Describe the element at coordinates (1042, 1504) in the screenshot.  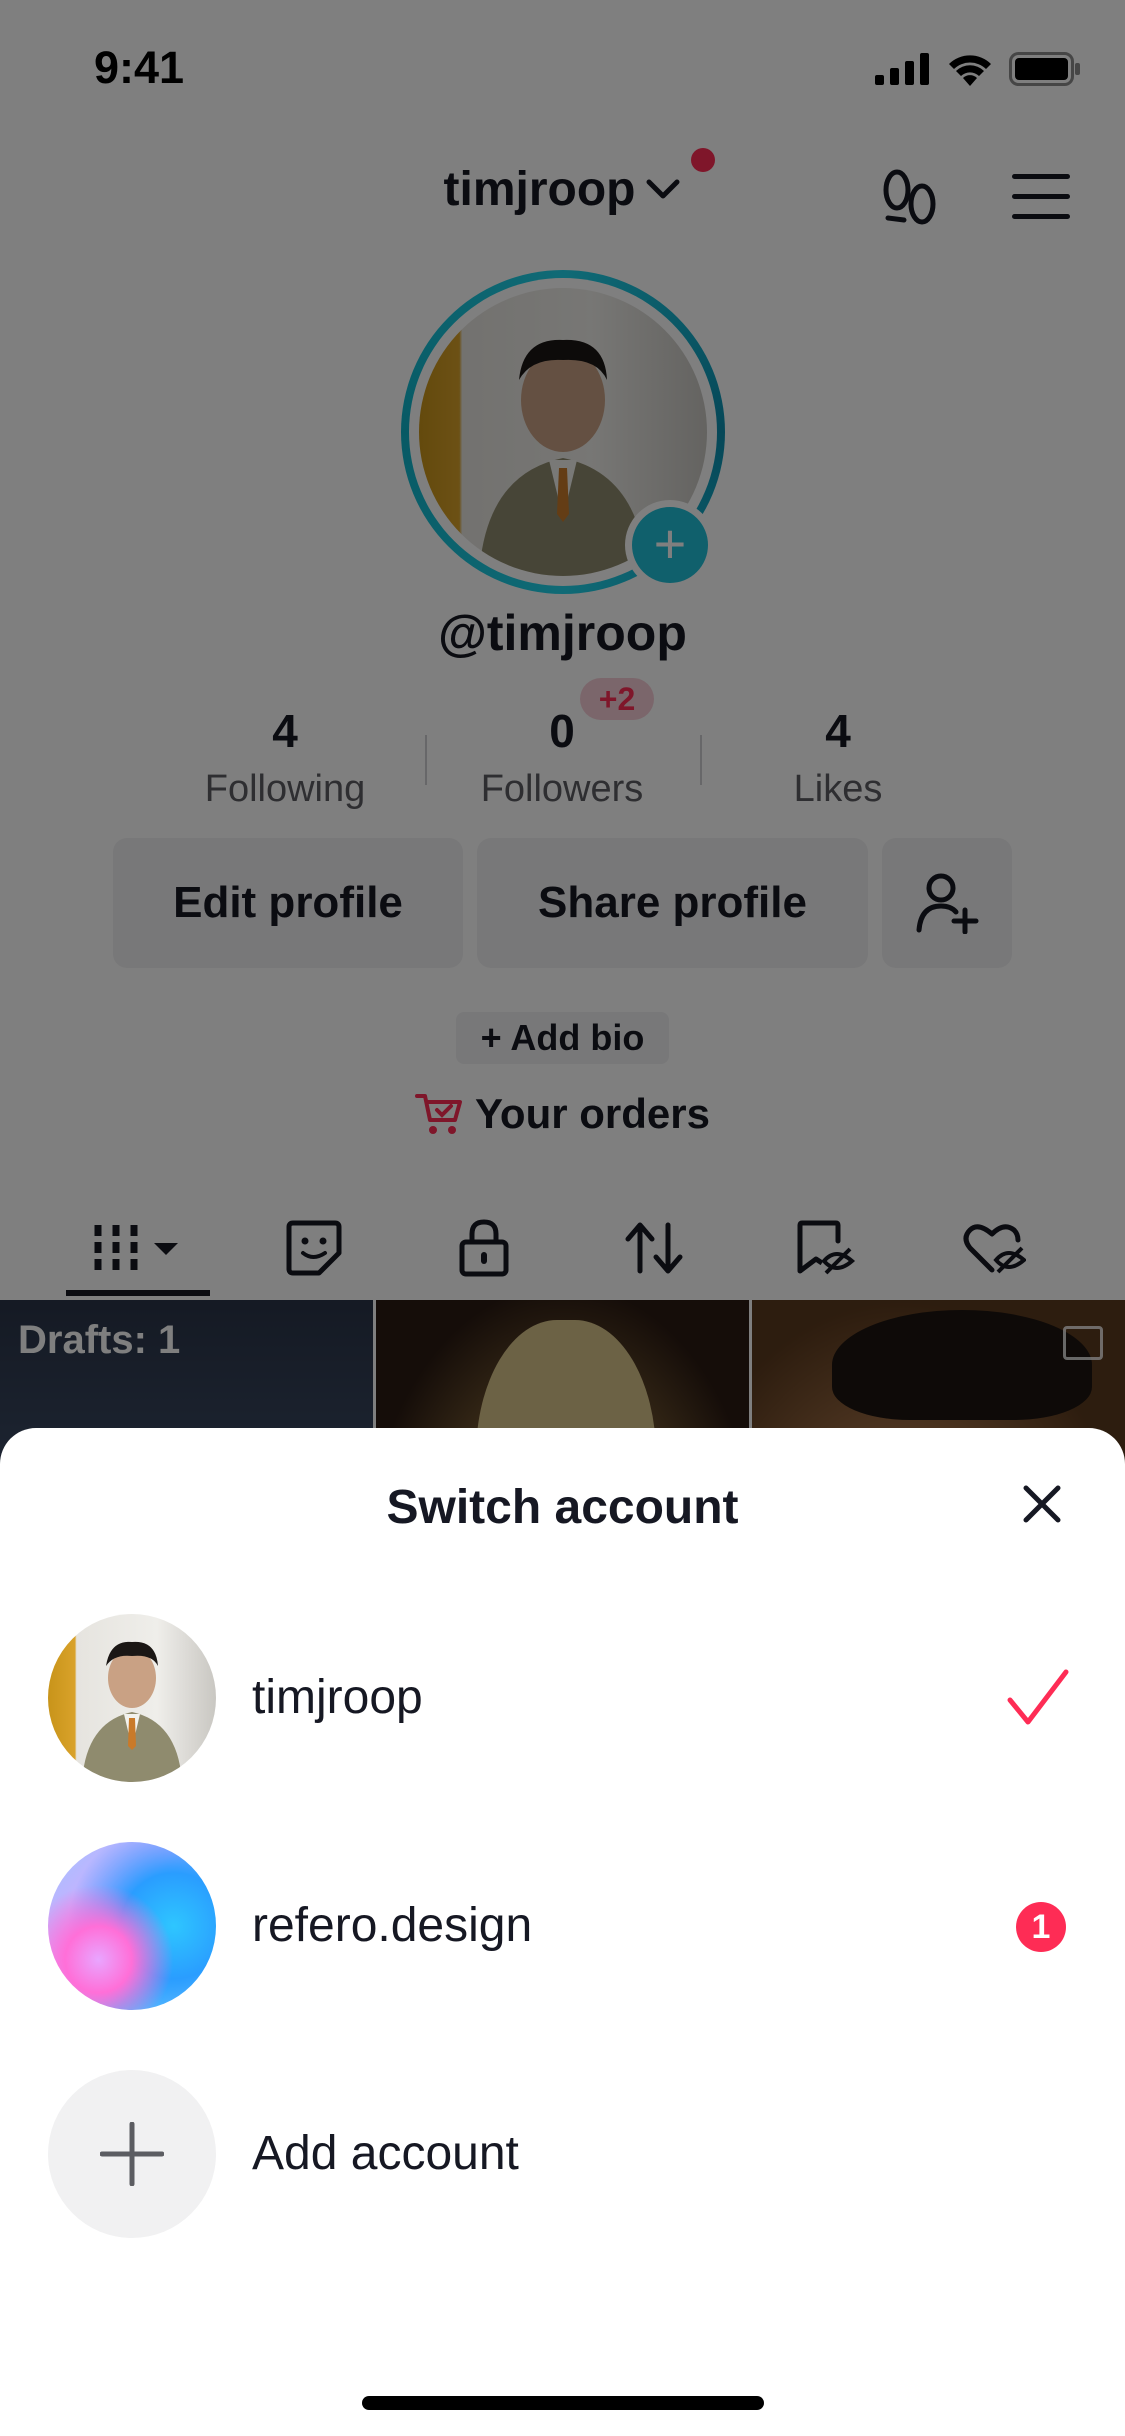
I see `close-icon` at that location.